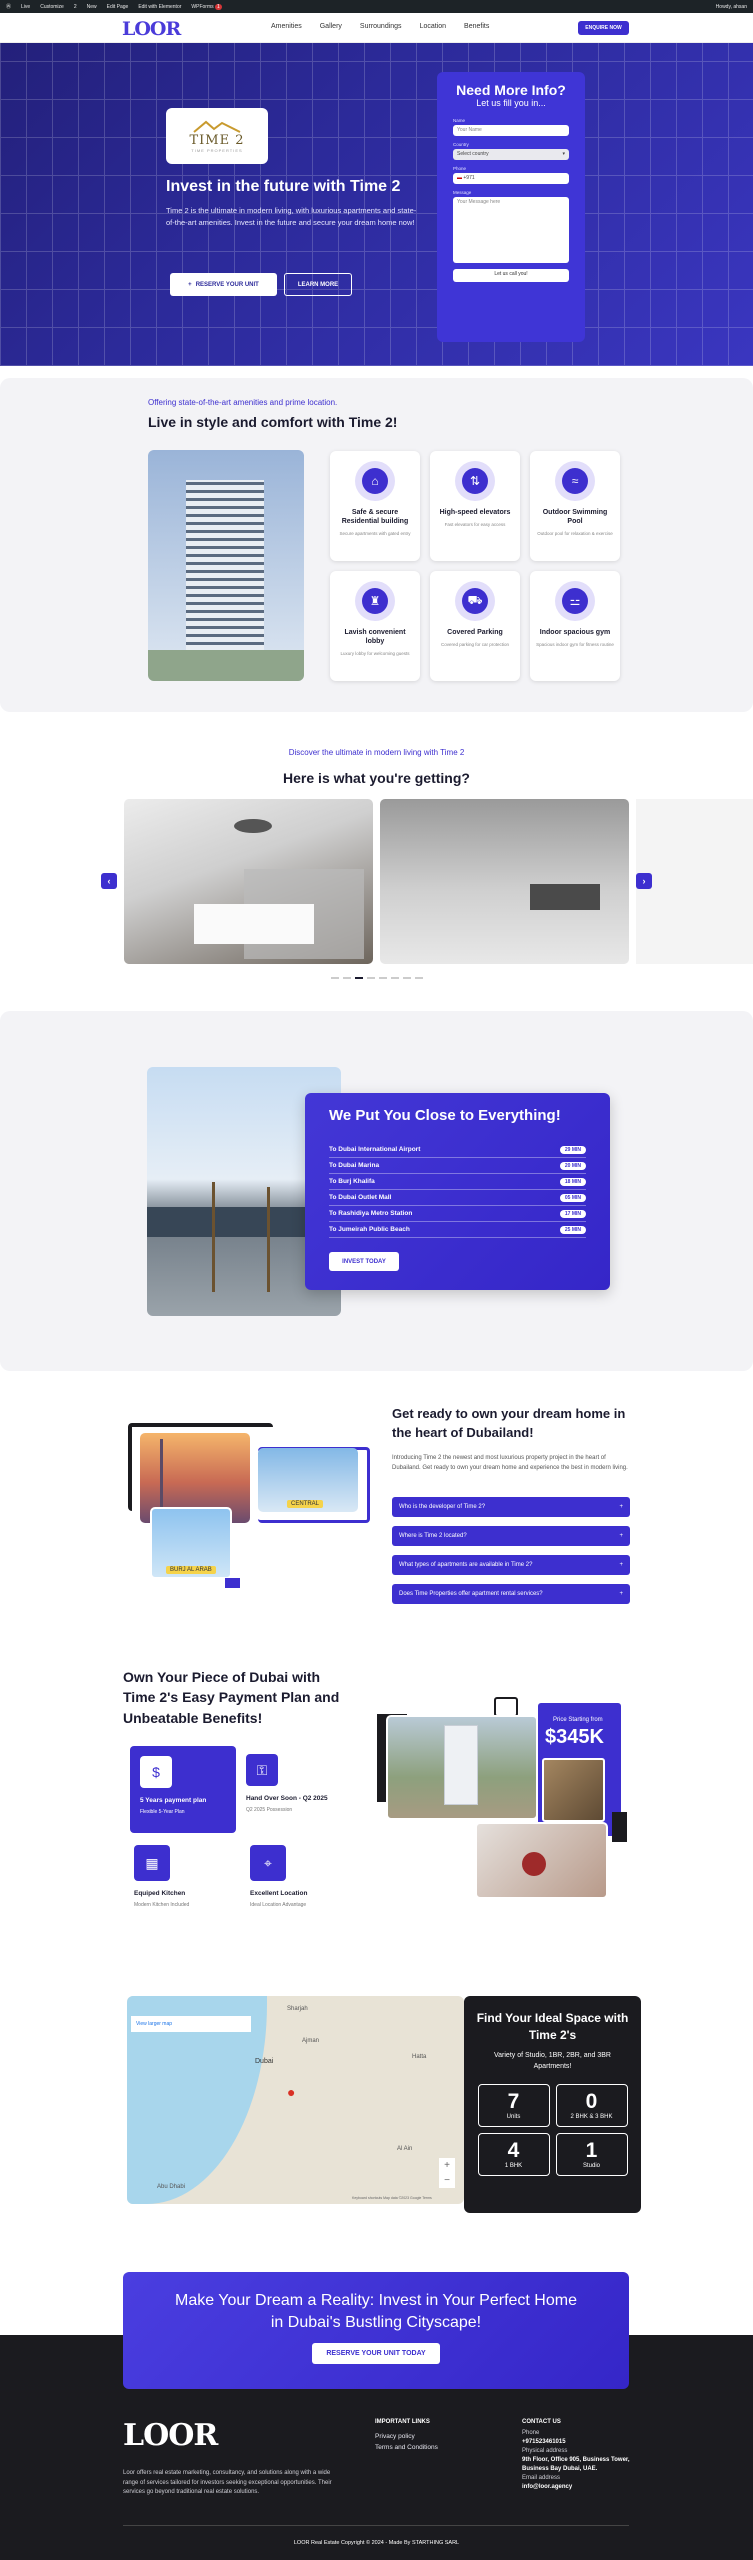 The width and height of the screenshot is (753, 2560). What do you see at coordinates (506, 1707) in the screenshot?
I see `collage-frame-small` at bounding box center [506, 1707].